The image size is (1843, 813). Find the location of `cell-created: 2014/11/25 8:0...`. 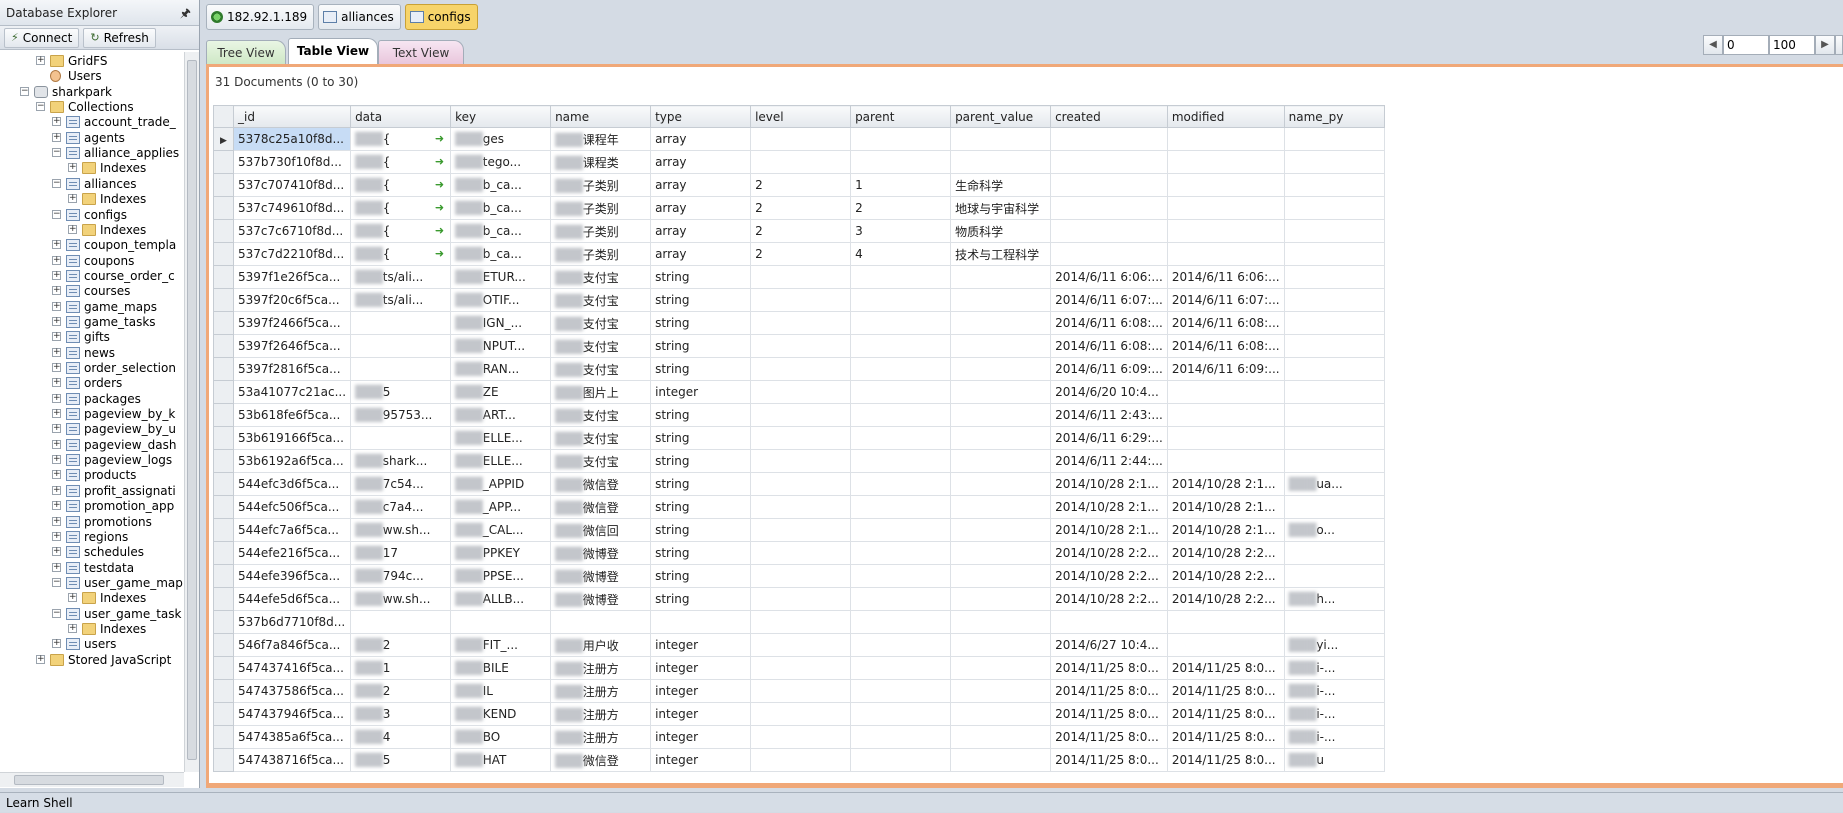

cell-created: 2014/11/25 8:0... is located at coordinates (1109, 668).